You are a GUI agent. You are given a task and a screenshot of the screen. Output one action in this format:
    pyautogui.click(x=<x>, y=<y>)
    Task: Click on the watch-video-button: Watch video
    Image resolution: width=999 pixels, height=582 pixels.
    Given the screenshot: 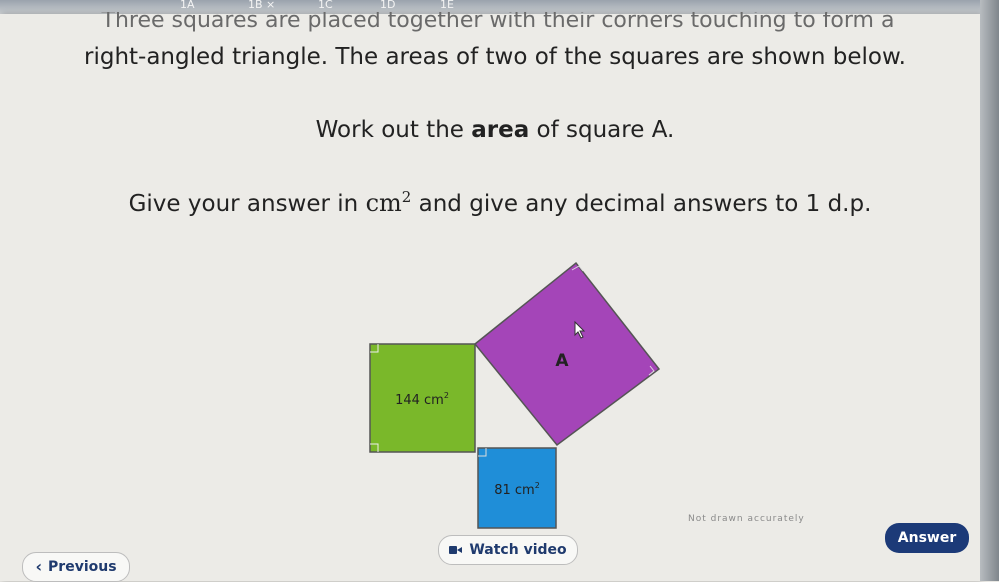 What is the action you would take?
    pyautogui.click(x=508, y=550)
    